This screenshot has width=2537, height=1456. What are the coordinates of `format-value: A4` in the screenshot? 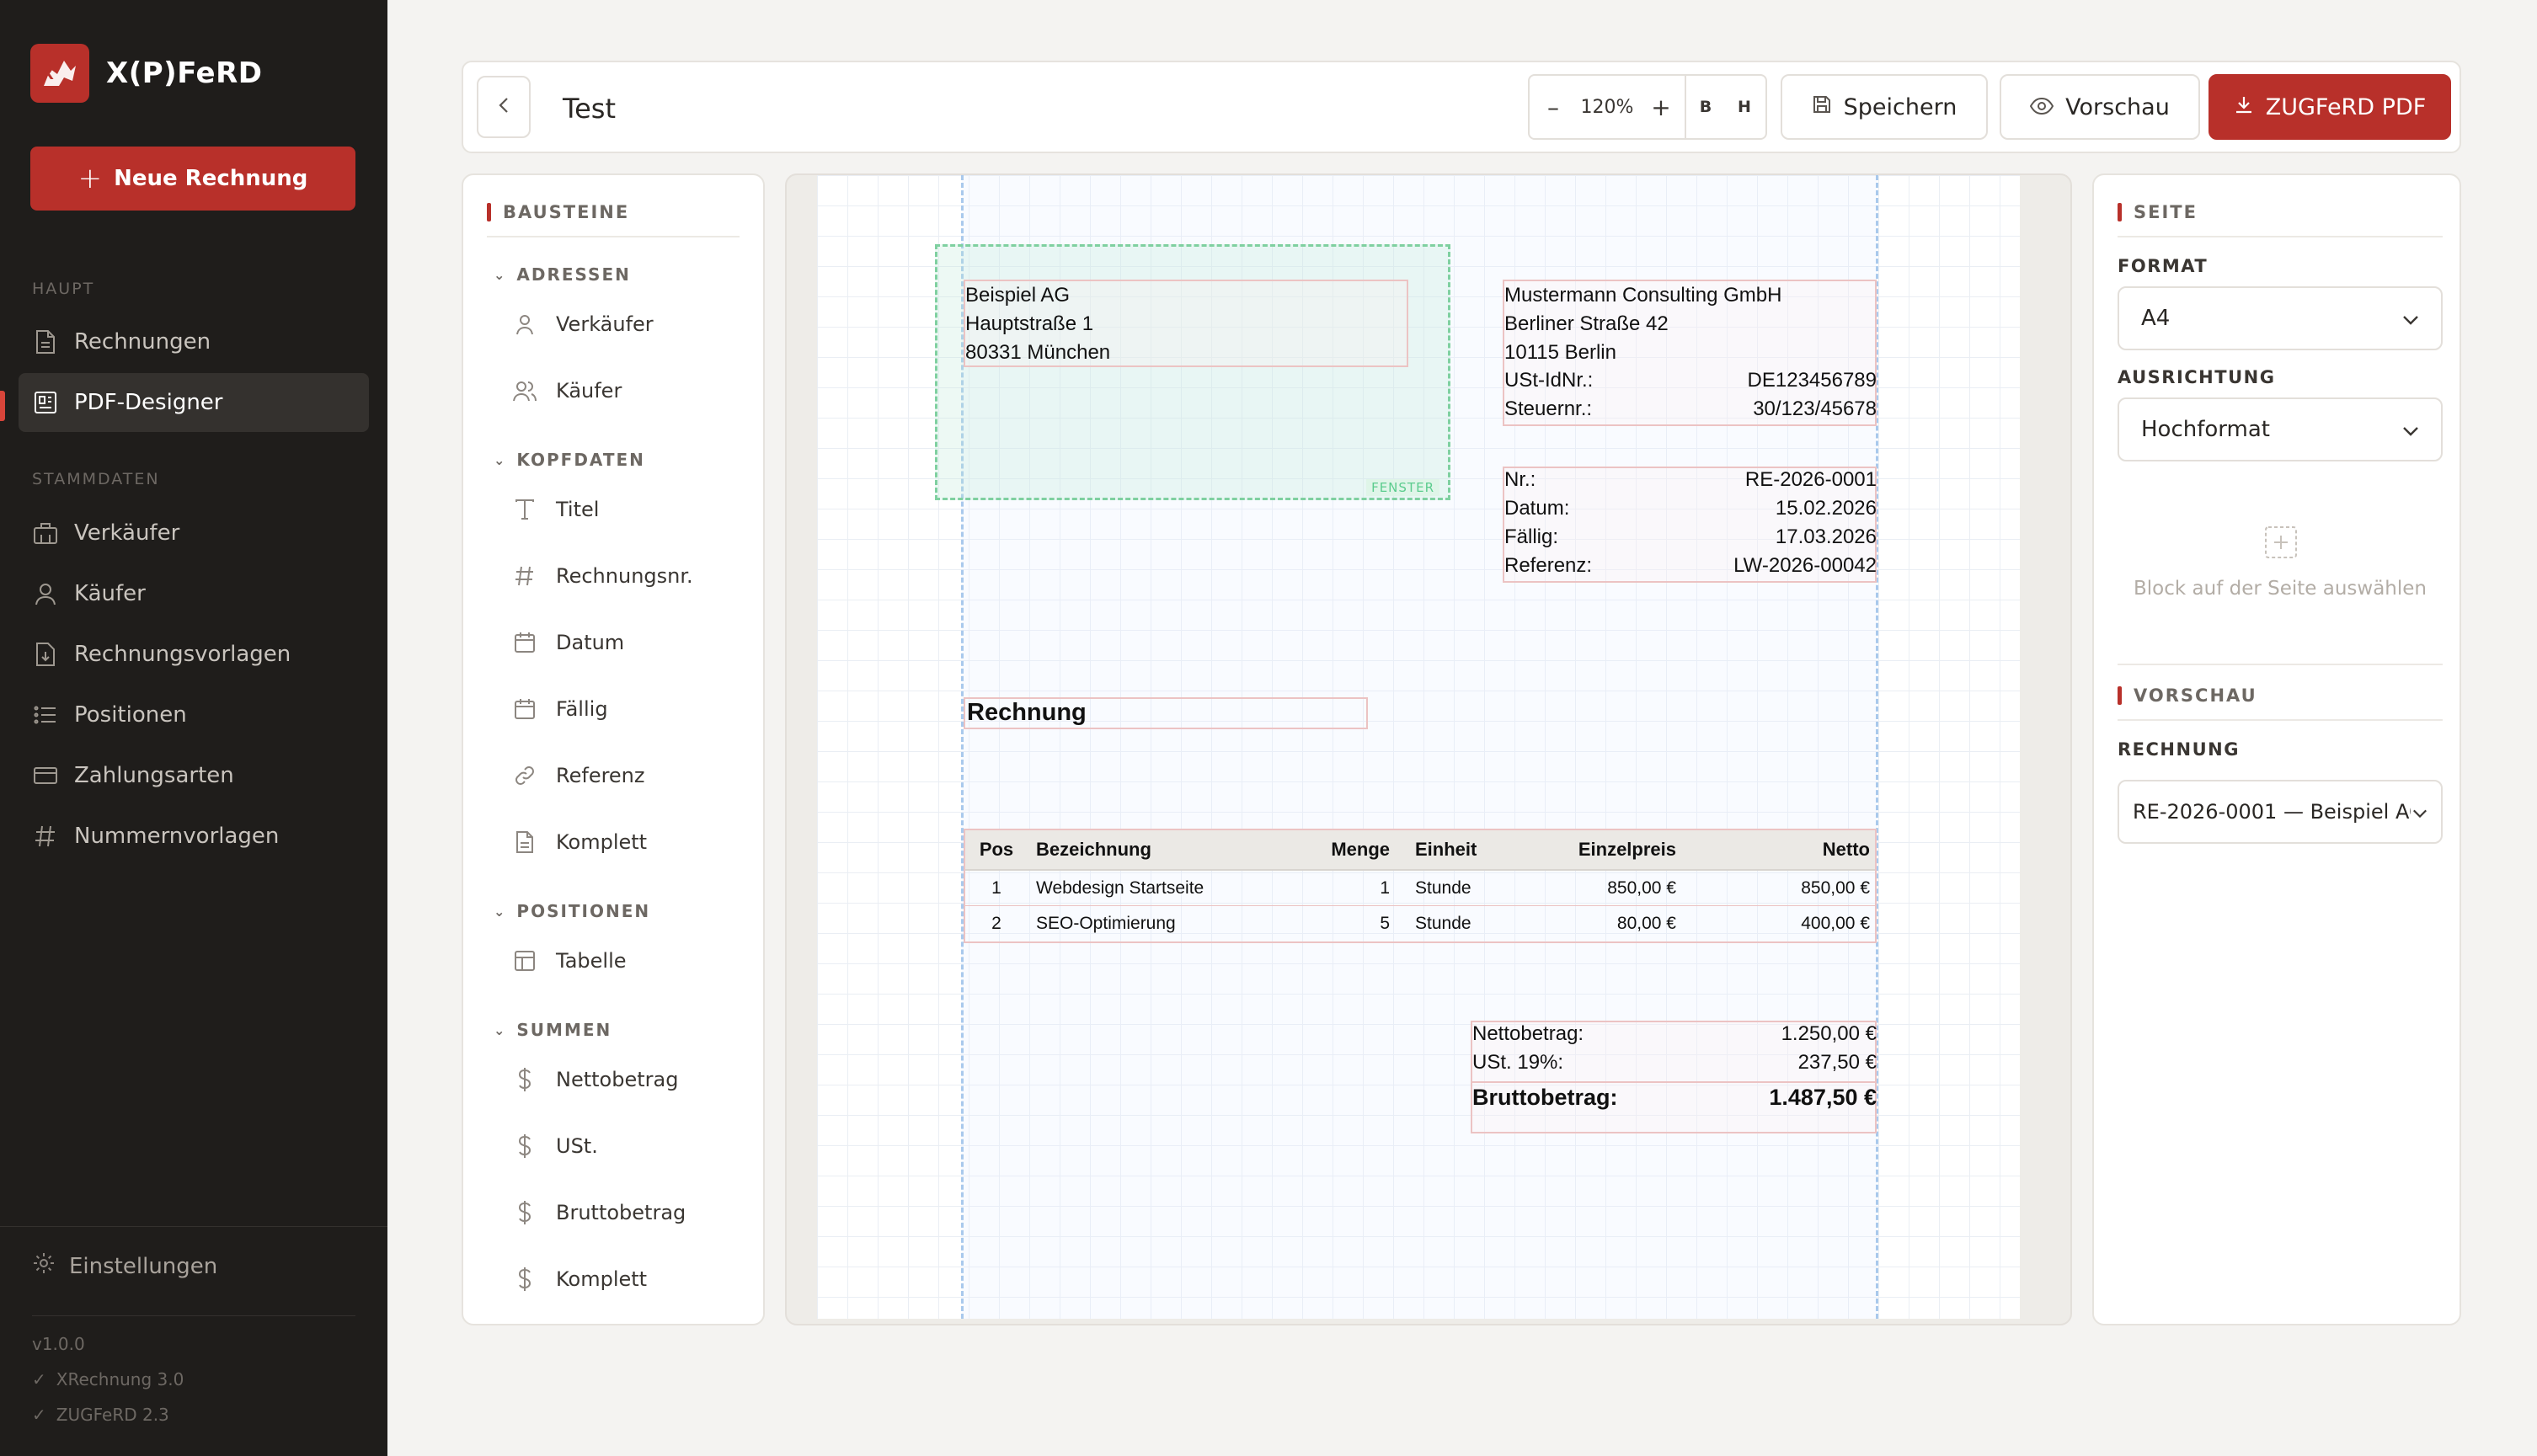 It's located at (2156, 318).